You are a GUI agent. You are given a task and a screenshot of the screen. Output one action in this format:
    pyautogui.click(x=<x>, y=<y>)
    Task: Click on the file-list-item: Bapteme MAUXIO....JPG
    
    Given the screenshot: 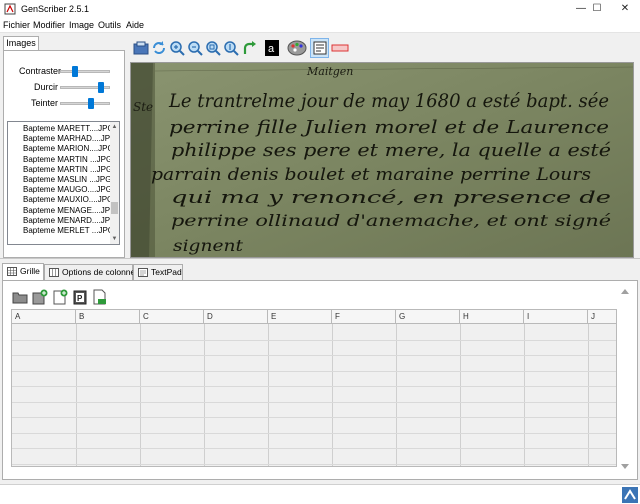 What is the action you would take?
    pyautogui.click(x=63, y=200)
    